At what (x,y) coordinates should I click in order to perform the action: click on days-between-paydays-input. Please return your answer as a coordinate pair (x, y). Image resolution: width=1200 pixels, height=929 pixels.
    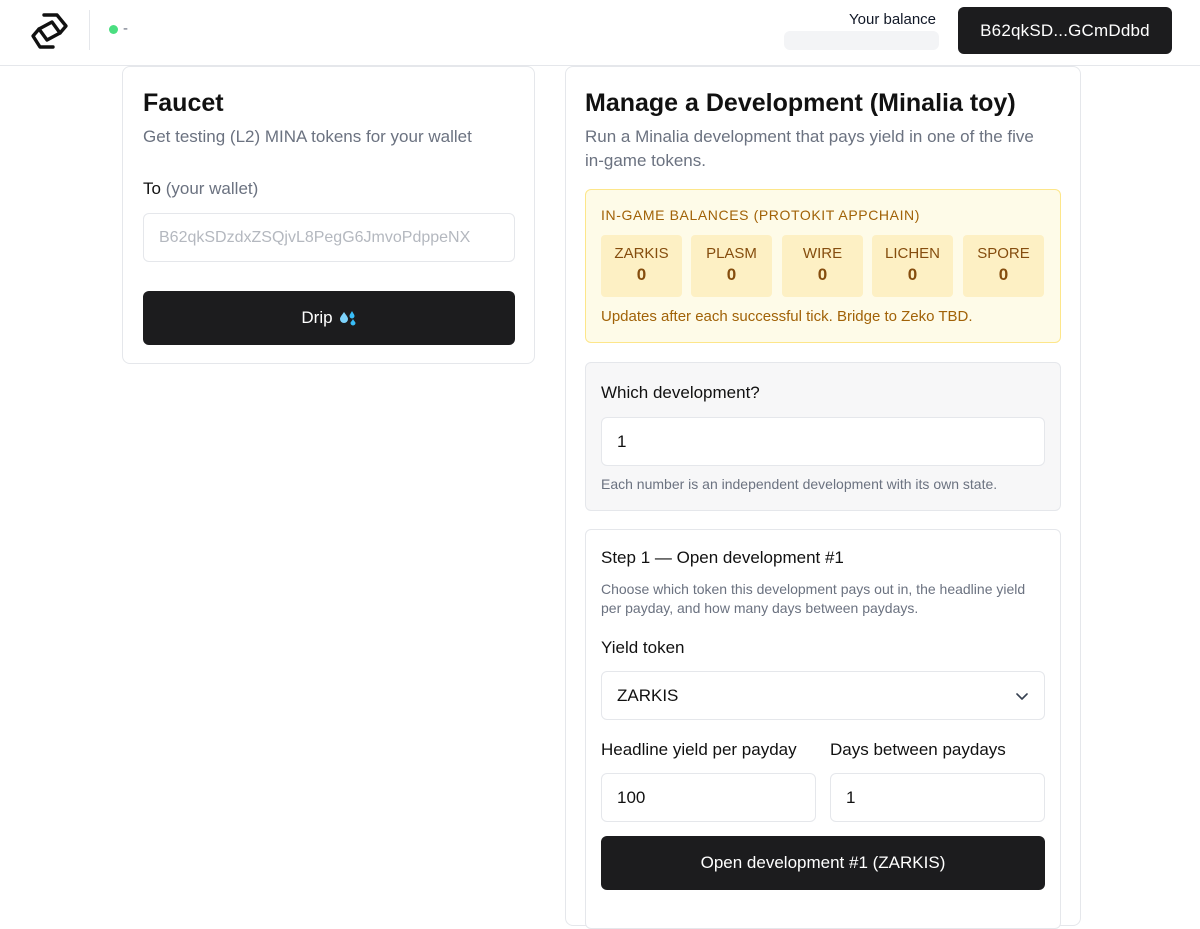
    Looking at the image, I should click on (937, 797).